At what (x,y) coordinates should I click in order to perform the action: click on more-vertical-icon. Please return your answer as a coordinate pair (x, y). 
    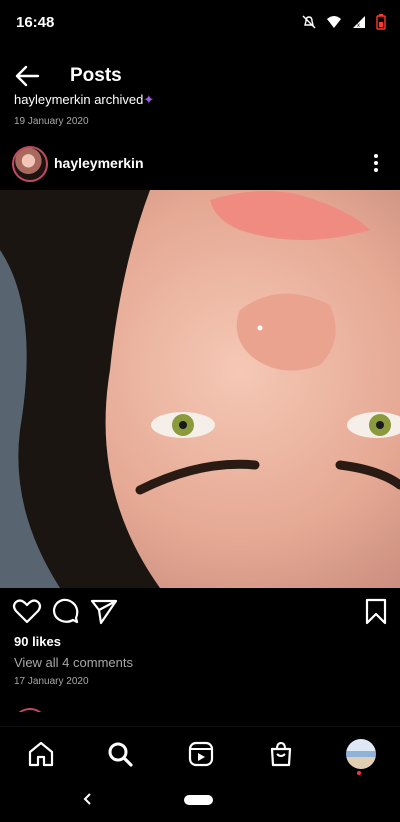
    Looking at the image, I should click on (376, 163).